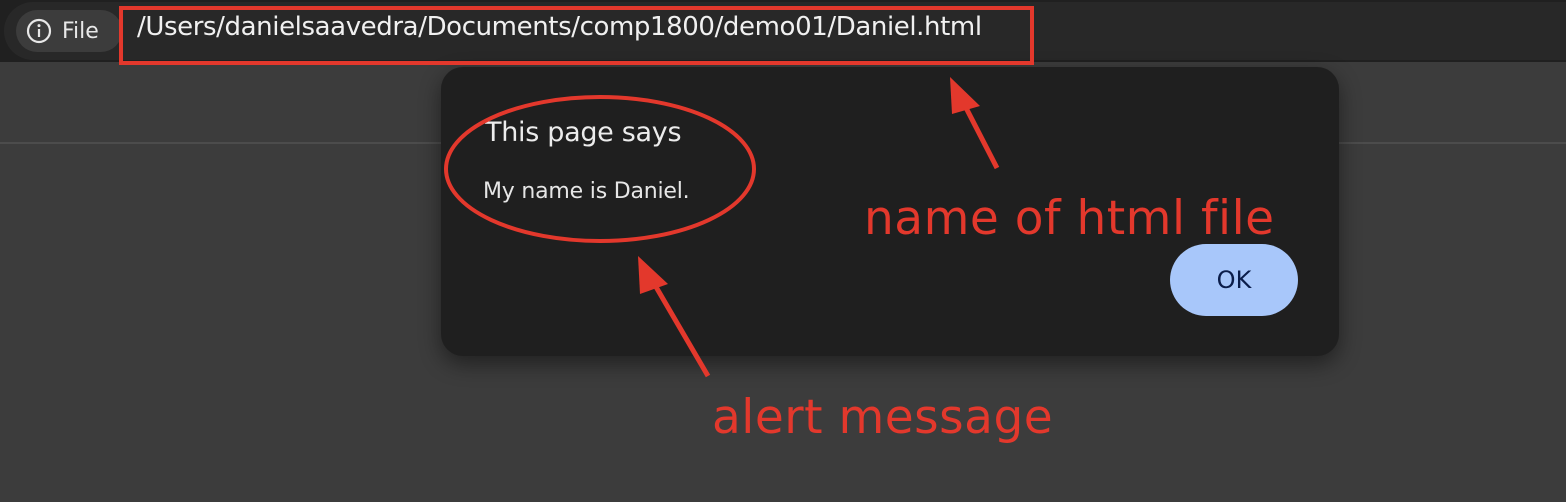  I want to click on site-info-chip: File, so click(69, 31).